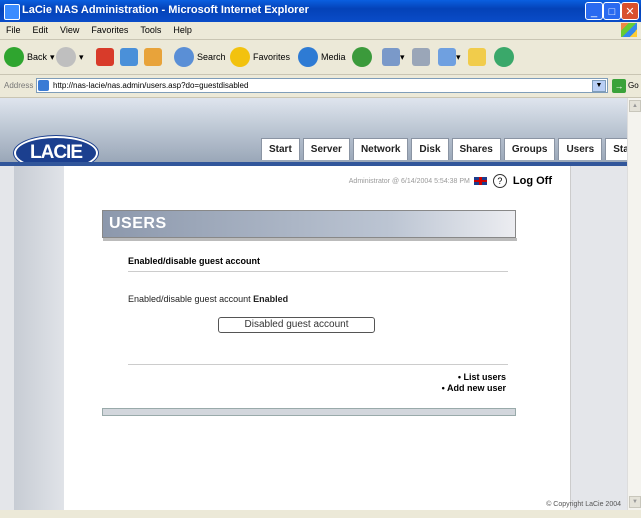 This screenshot has height=518, width=641. I want to click on tab-disk: Disk, so click(430, 149).